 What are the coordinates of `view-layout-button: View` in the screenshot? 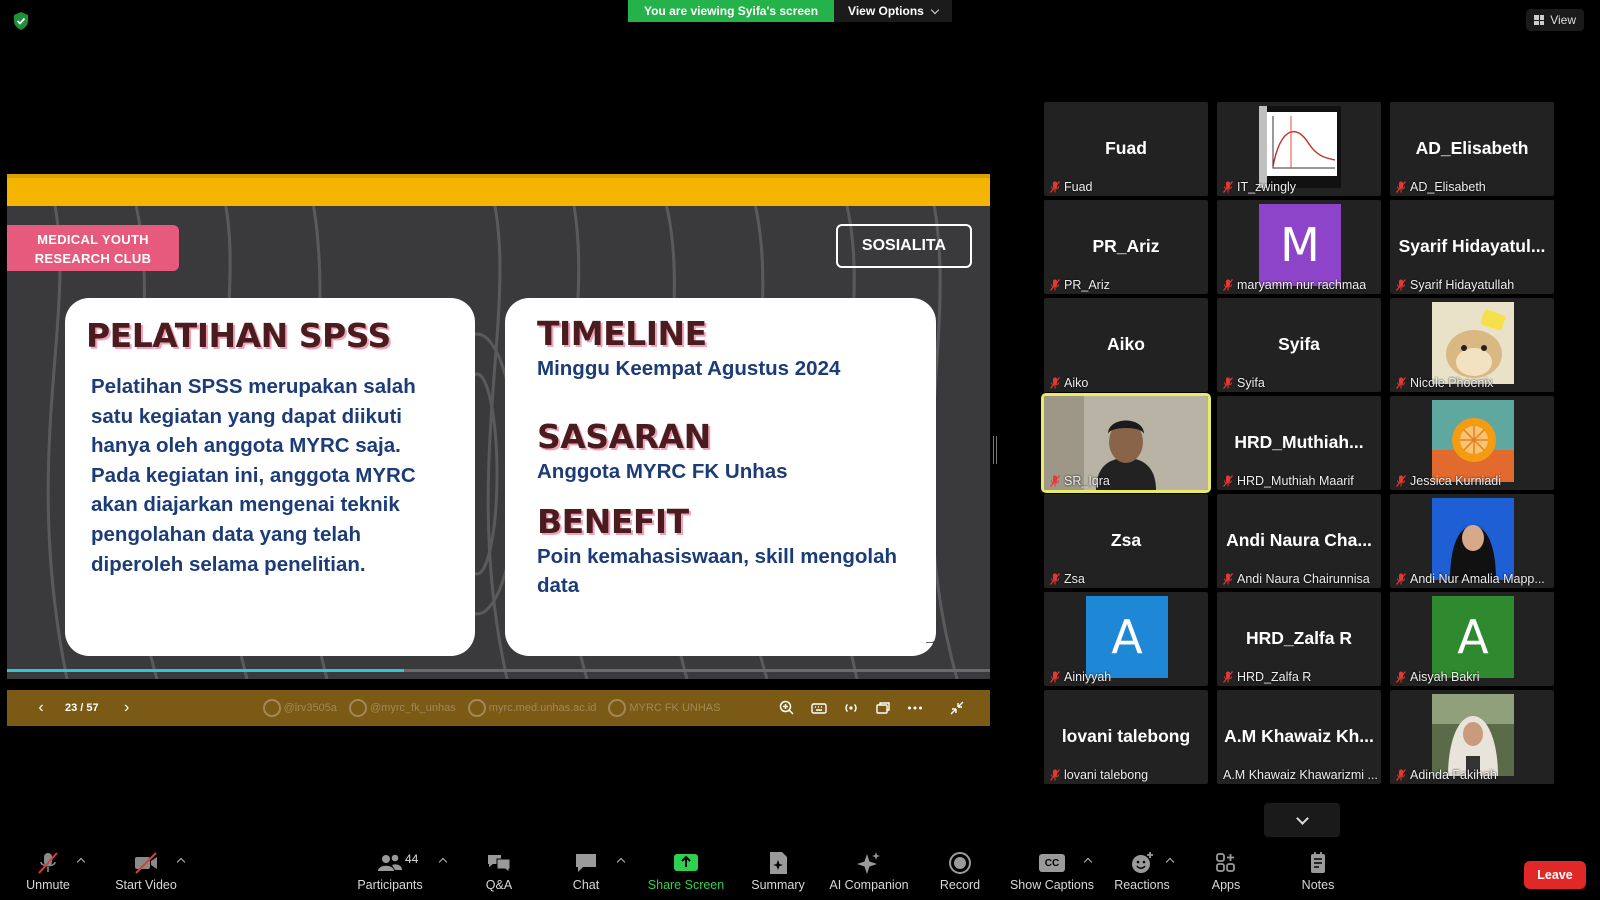 It's located at (1555, 20).